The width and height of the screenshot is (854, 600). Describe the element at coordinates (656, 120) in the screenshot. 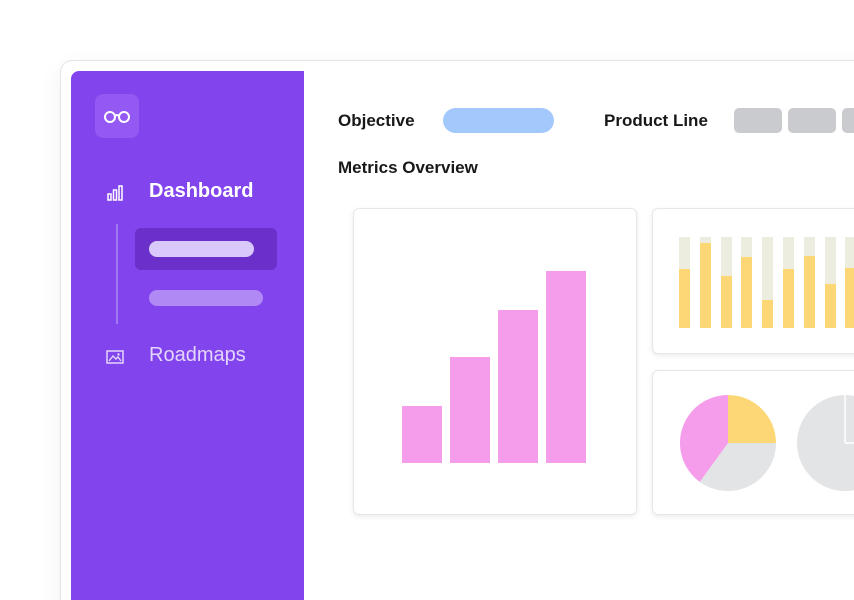

I see `product-line-label: Product Line` at that location.